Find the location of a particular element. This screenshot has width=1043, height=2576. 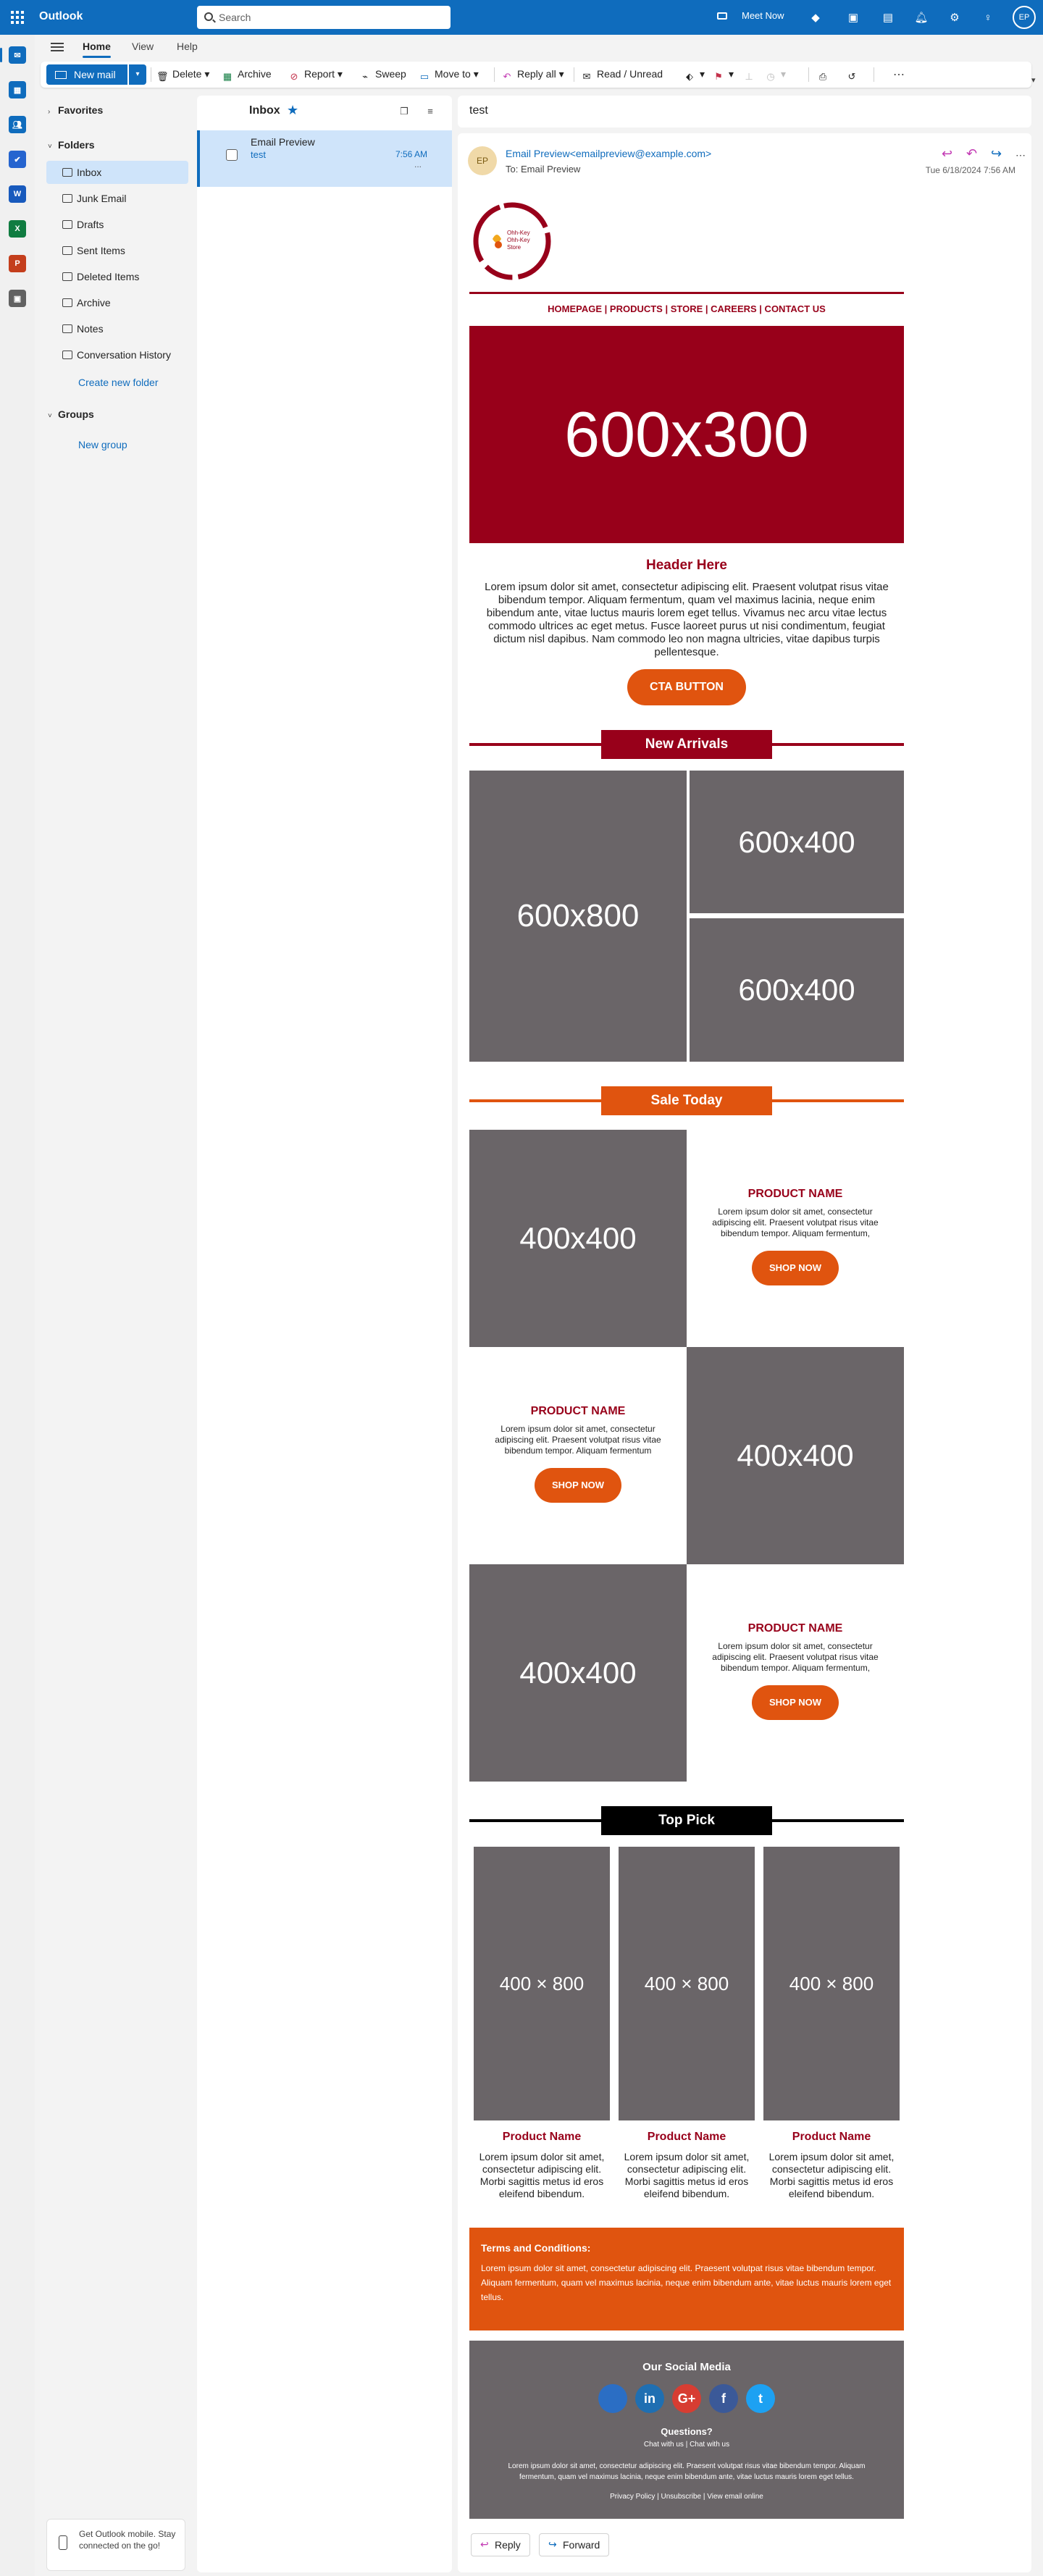

new-mail-dropdown: ▾ is located at coordinates (137, 74).